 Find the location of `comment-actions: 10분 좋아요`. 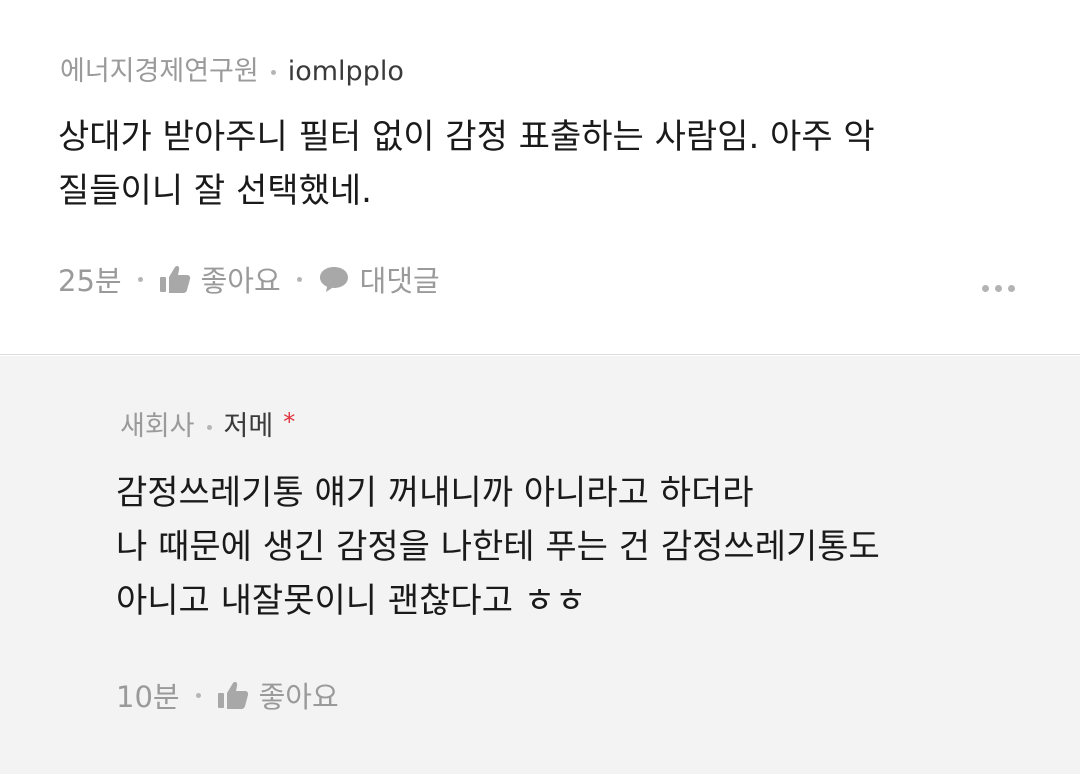

comment-actions: 10분 좋아요 is located at coordinates (227, 695).